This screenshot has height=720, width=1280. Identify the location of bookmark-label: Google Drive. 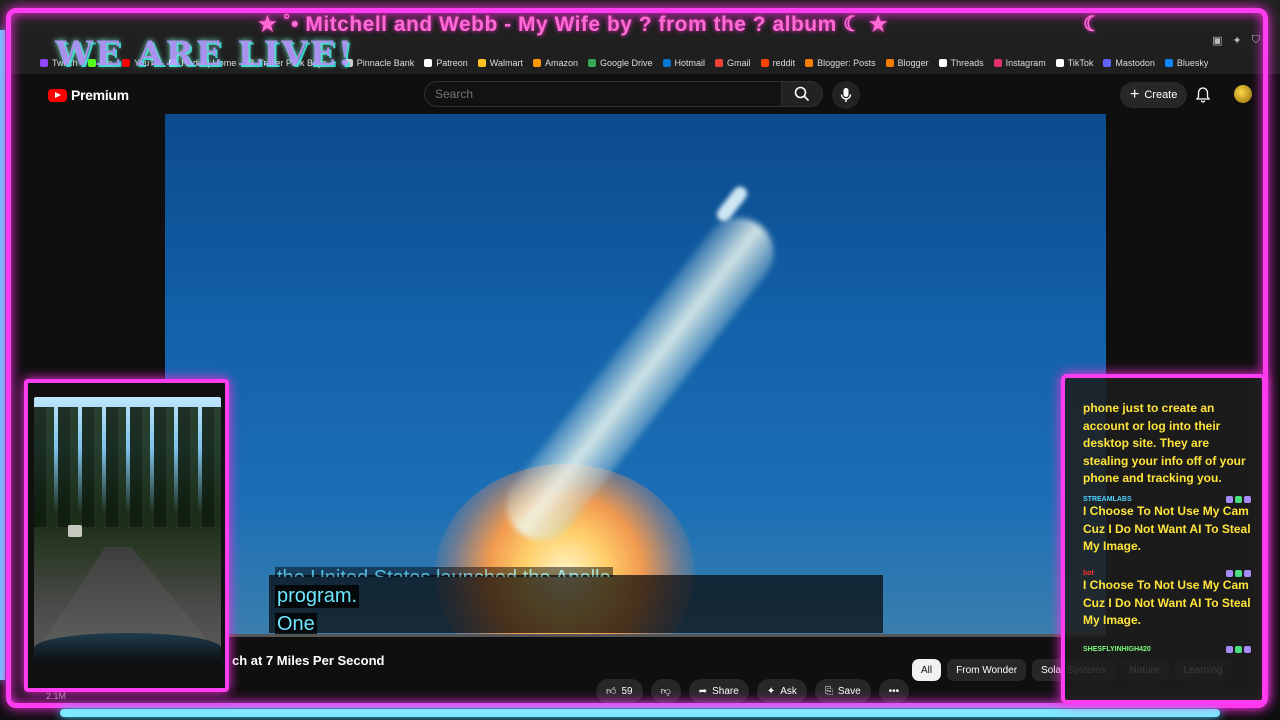
(626, 63).